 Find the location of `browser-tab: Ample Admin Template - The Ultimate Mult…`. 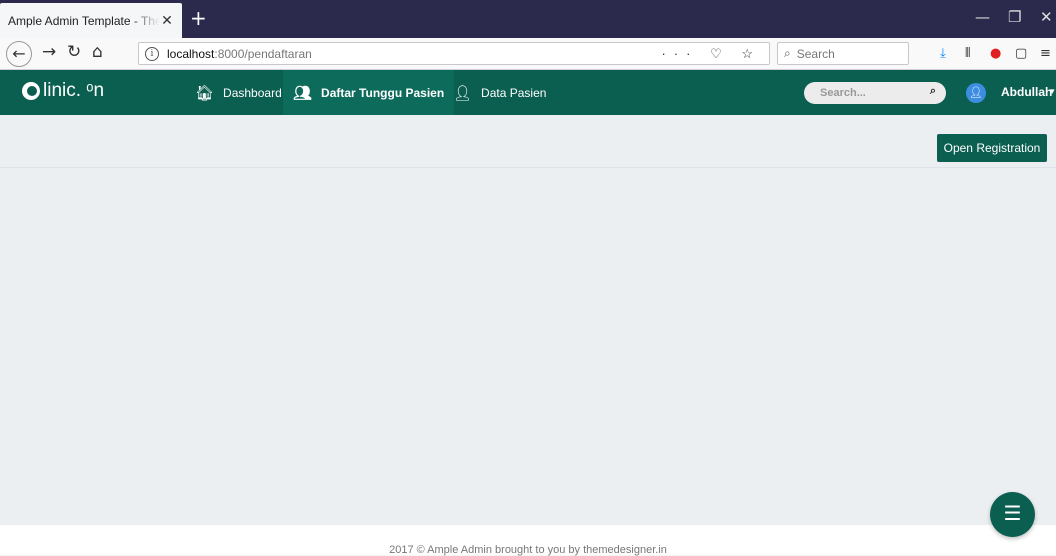

browser-tab: Ample Admin Template - The Ultimate Mult… is located at coordinates (91, 20).